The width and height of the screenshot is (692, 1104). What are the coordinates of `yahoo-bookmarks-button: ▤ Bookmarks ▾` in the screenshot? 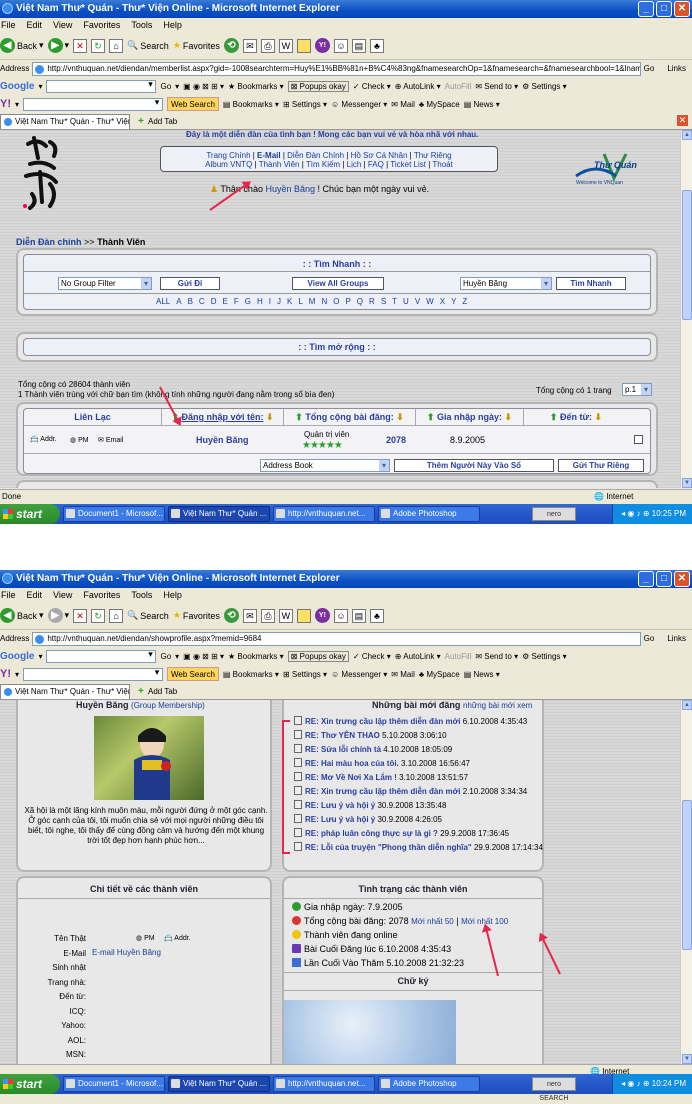 It's located at (251, 104).